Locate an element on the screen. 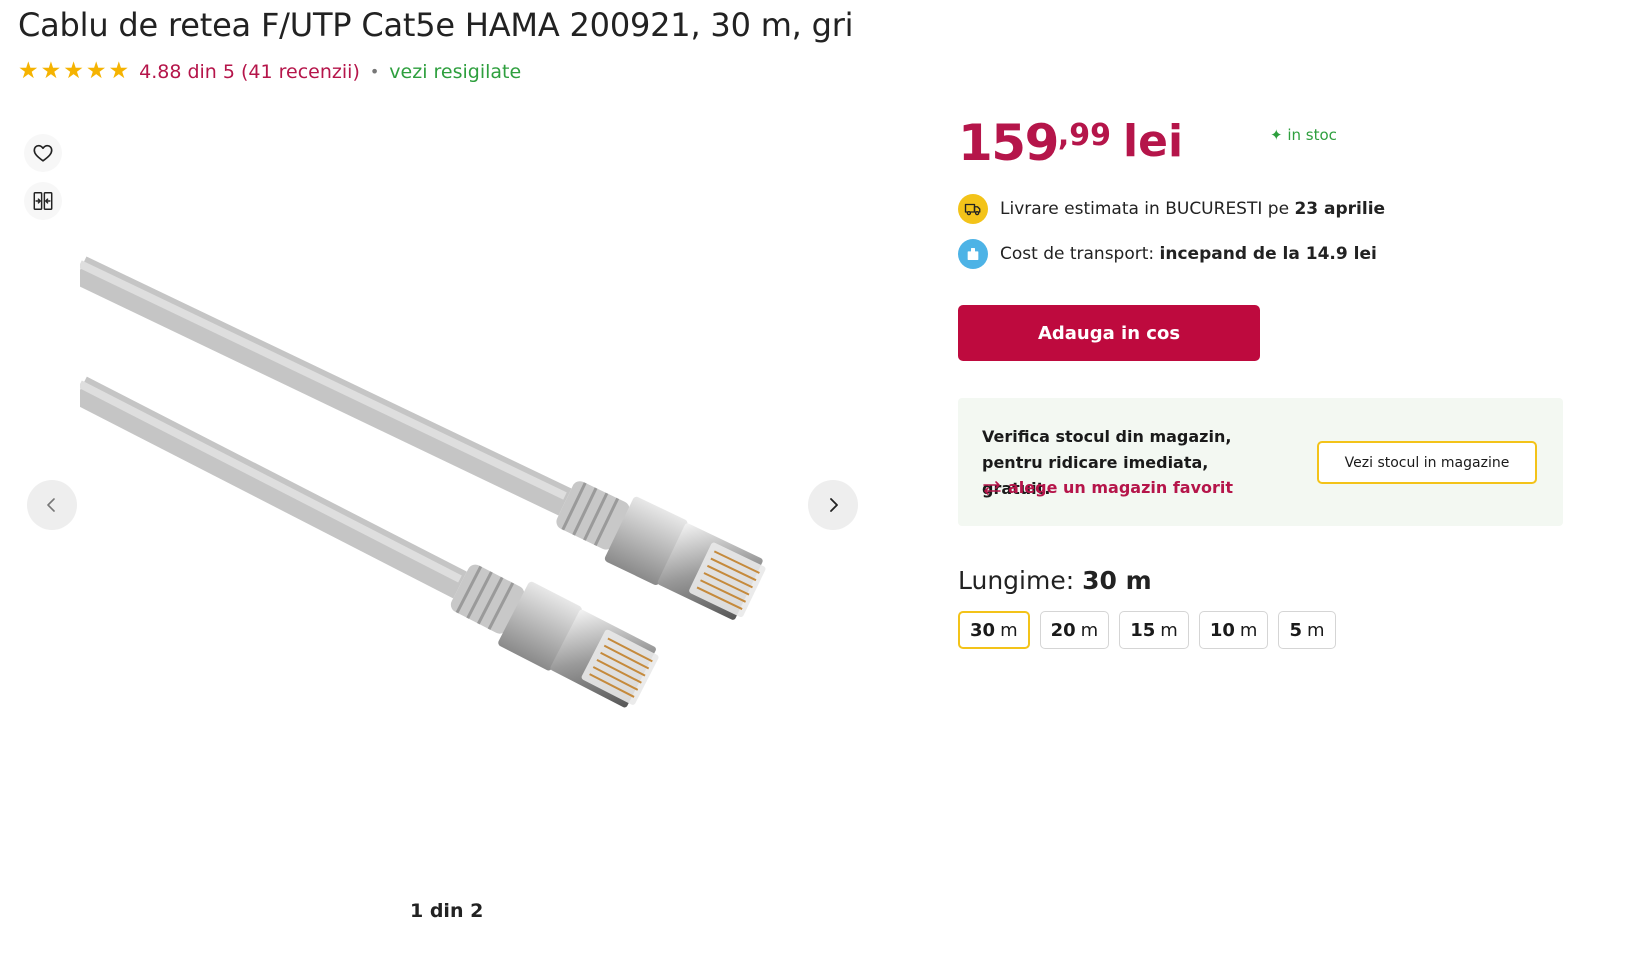  chevron-right-icon is located at coordinates (834, 505).